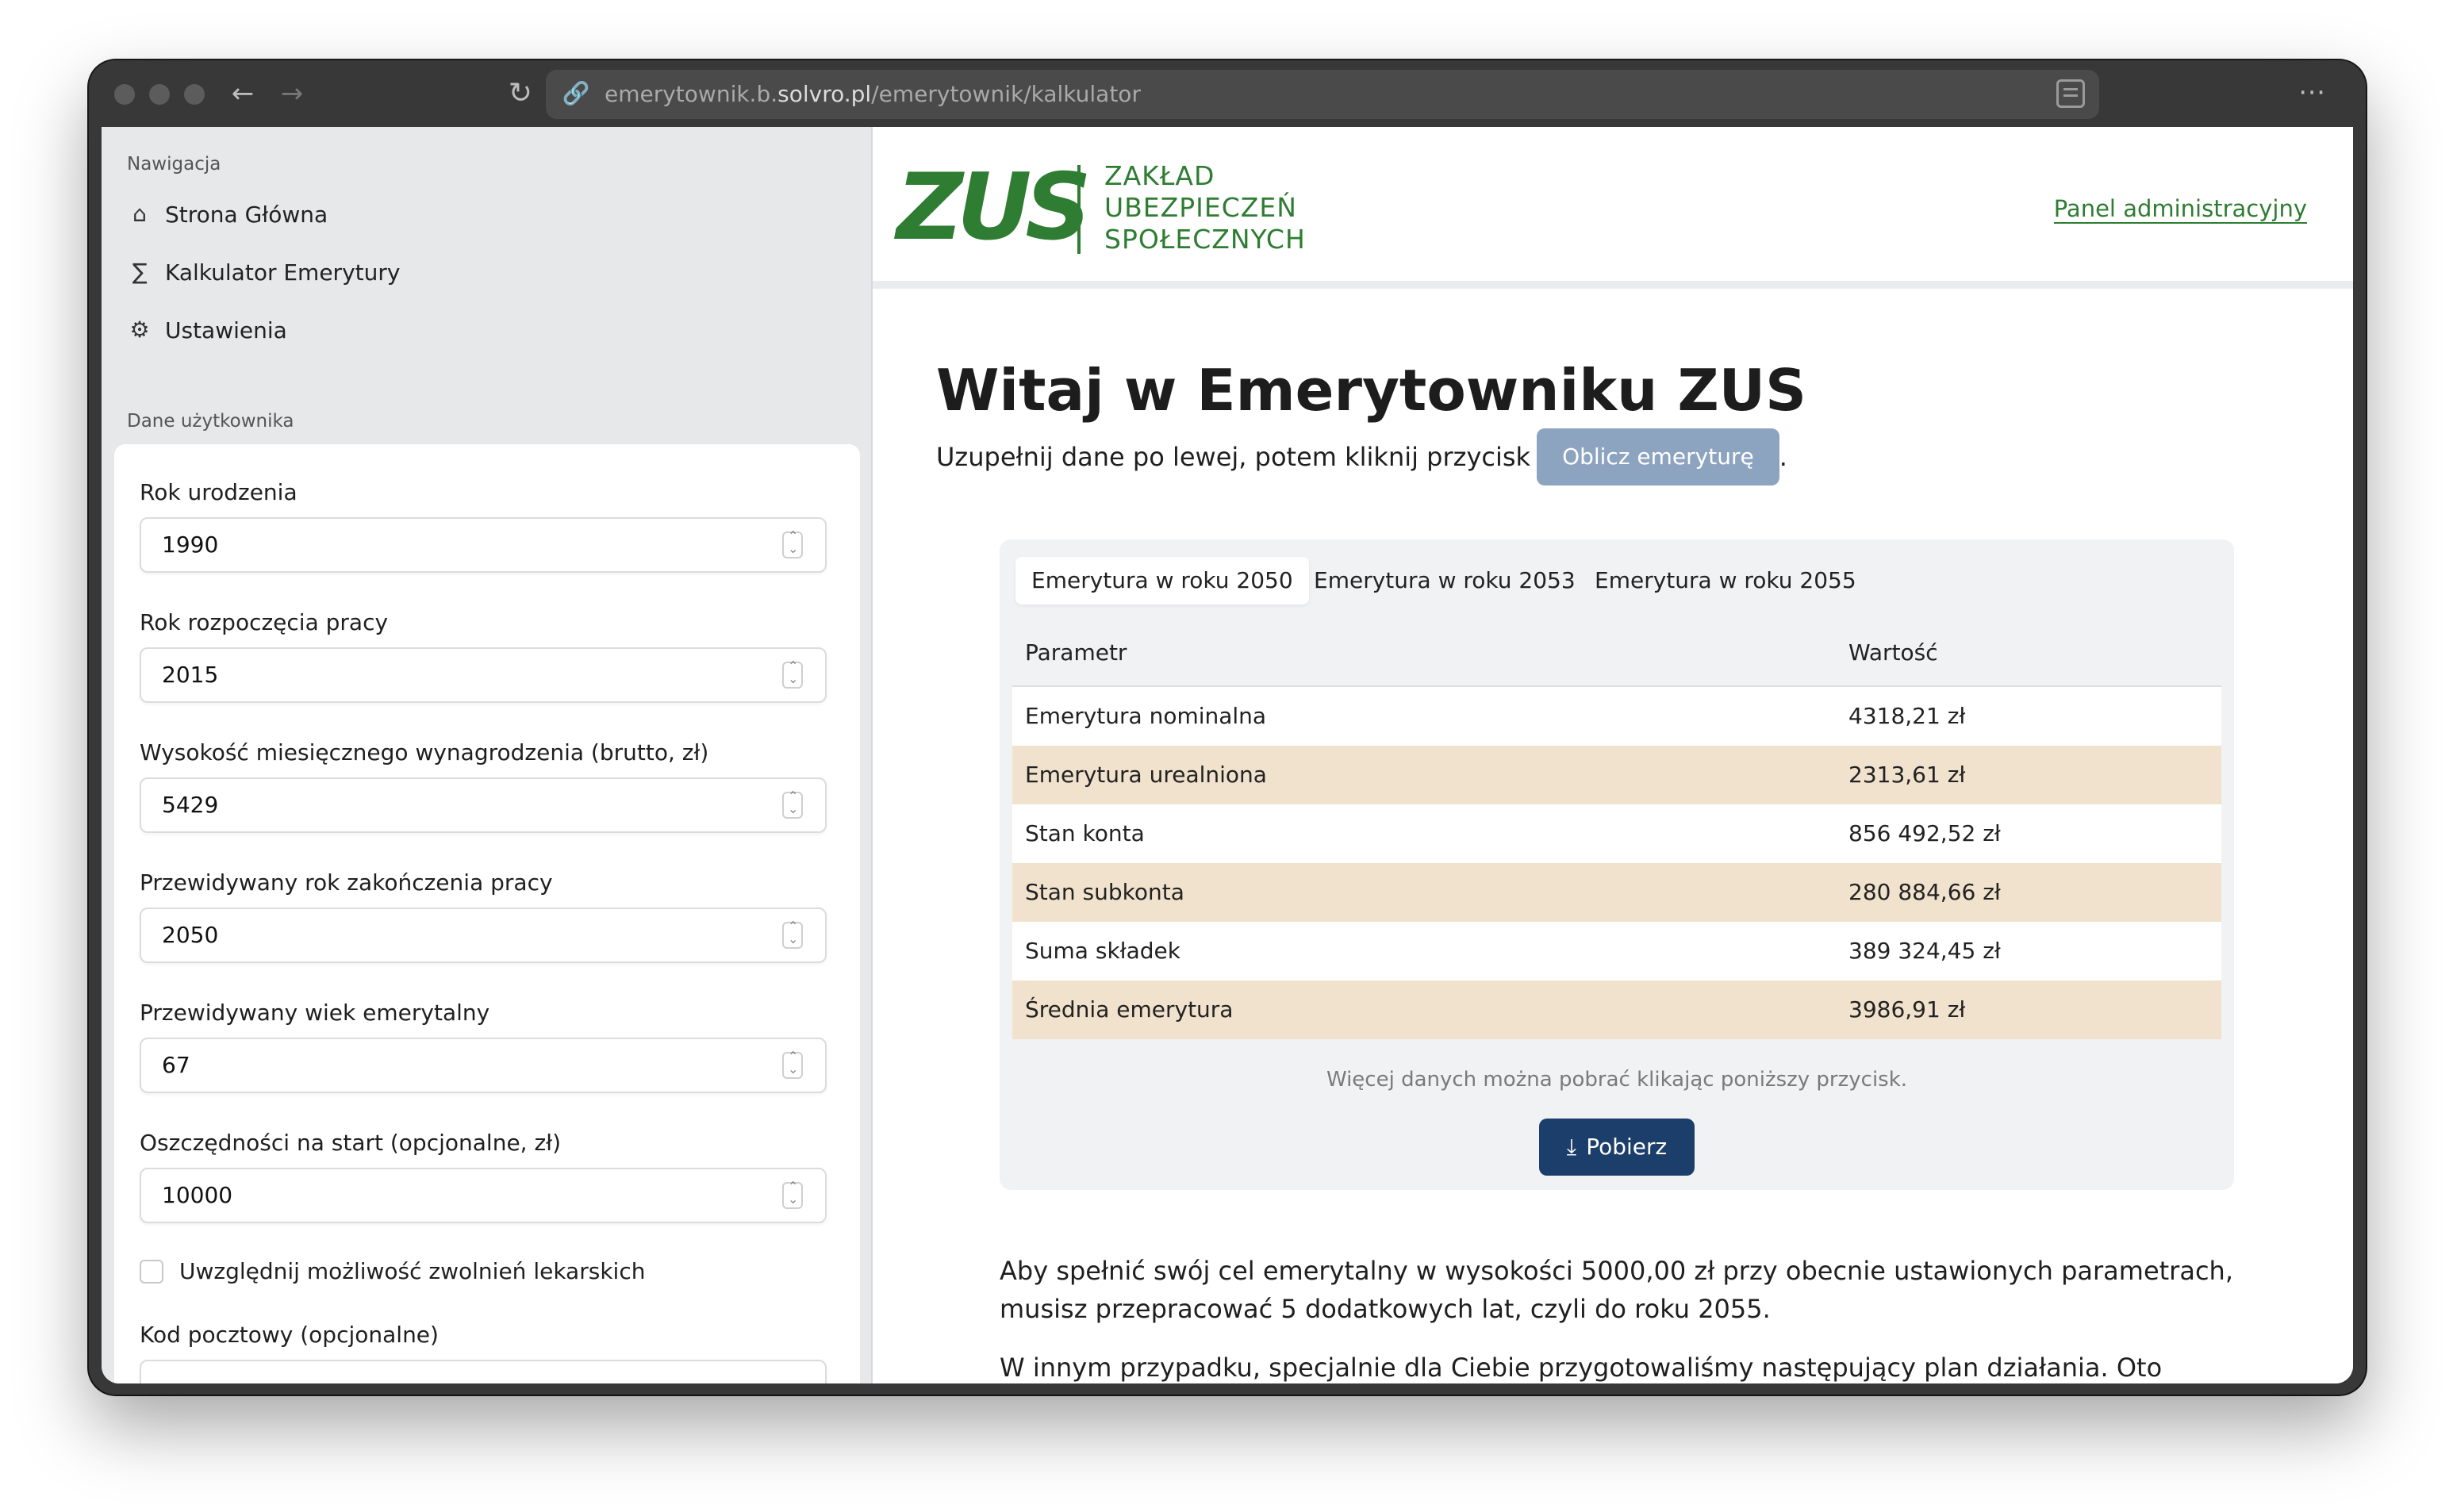 The height and width of the screenshot is (1512, 2453). I want to click on retirement-age-input: 67, so click(483, 1066).